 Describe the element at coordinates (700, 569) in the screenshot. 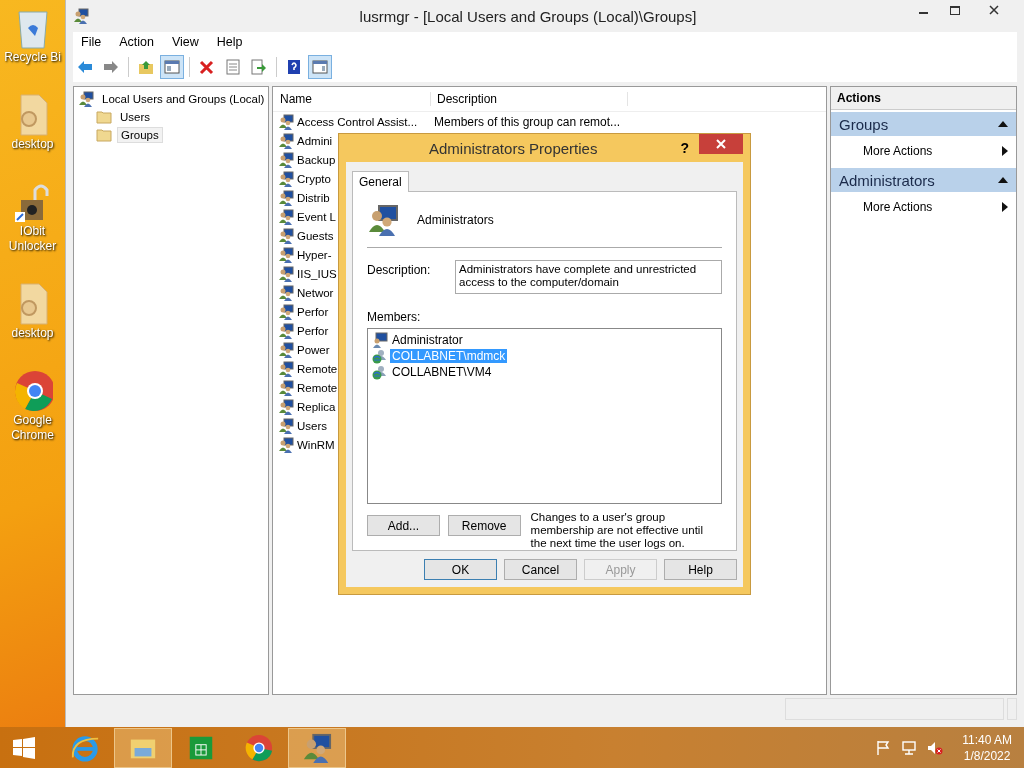

I see `dialog-button: Help` at that location.